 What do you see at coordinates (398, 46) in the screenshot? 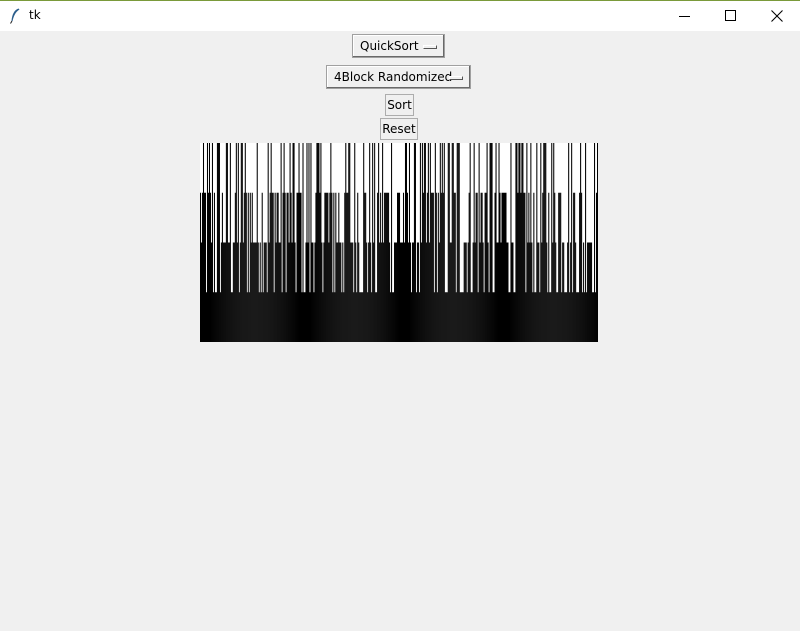
I see `algorithm-menu: QuickSort` at bounding box center [398, 46].